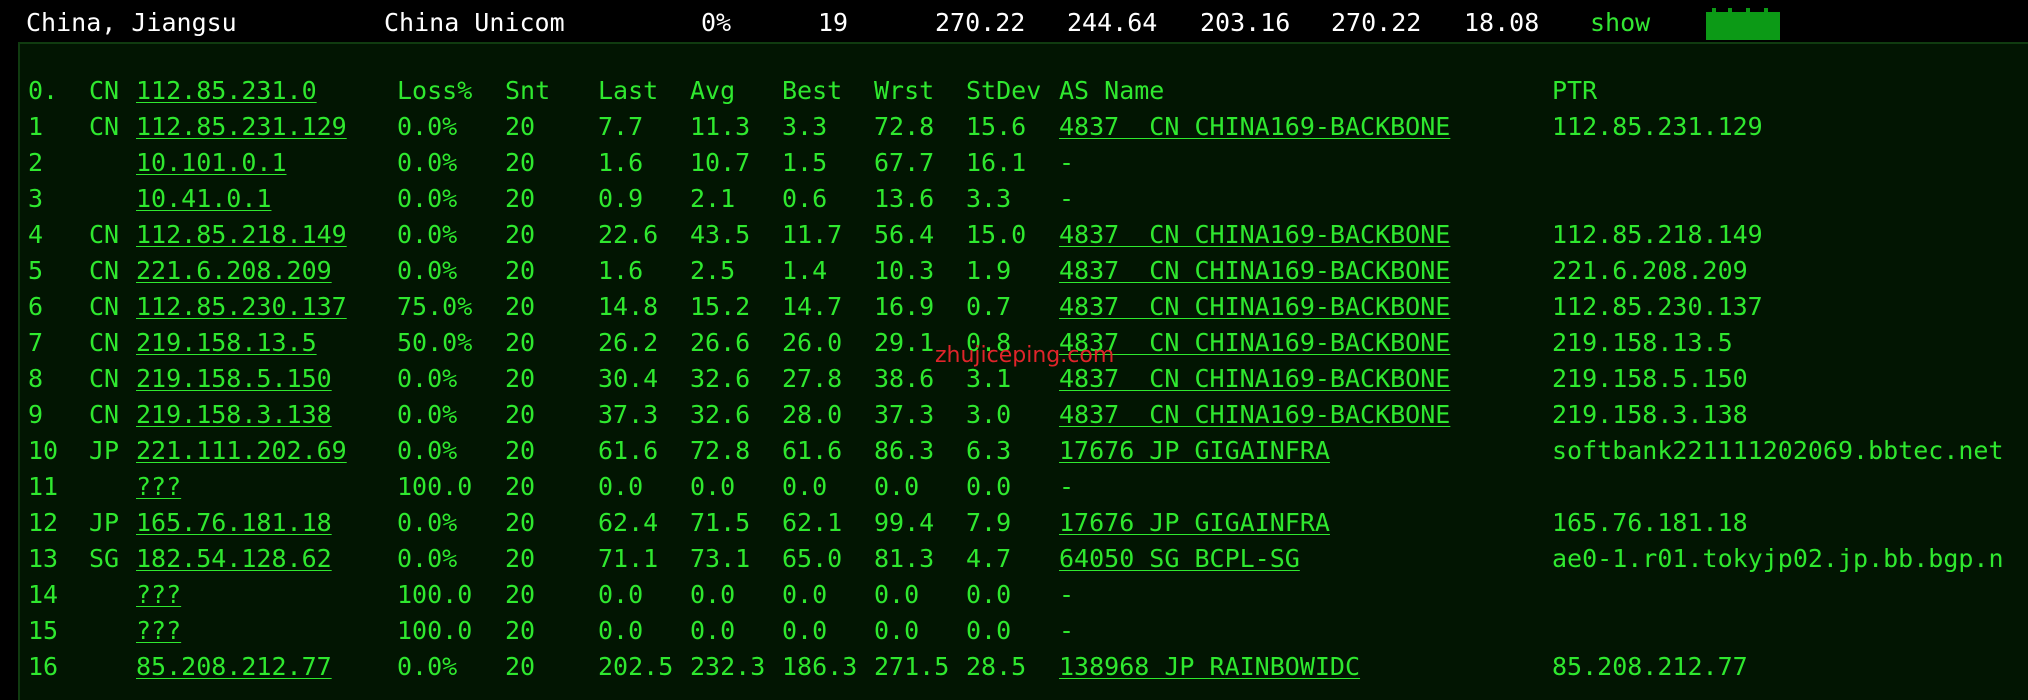  Describe the element at coordinates (427, 126) in the screenshot. I see `hop-row-1-loss: 0.0%` at that location.